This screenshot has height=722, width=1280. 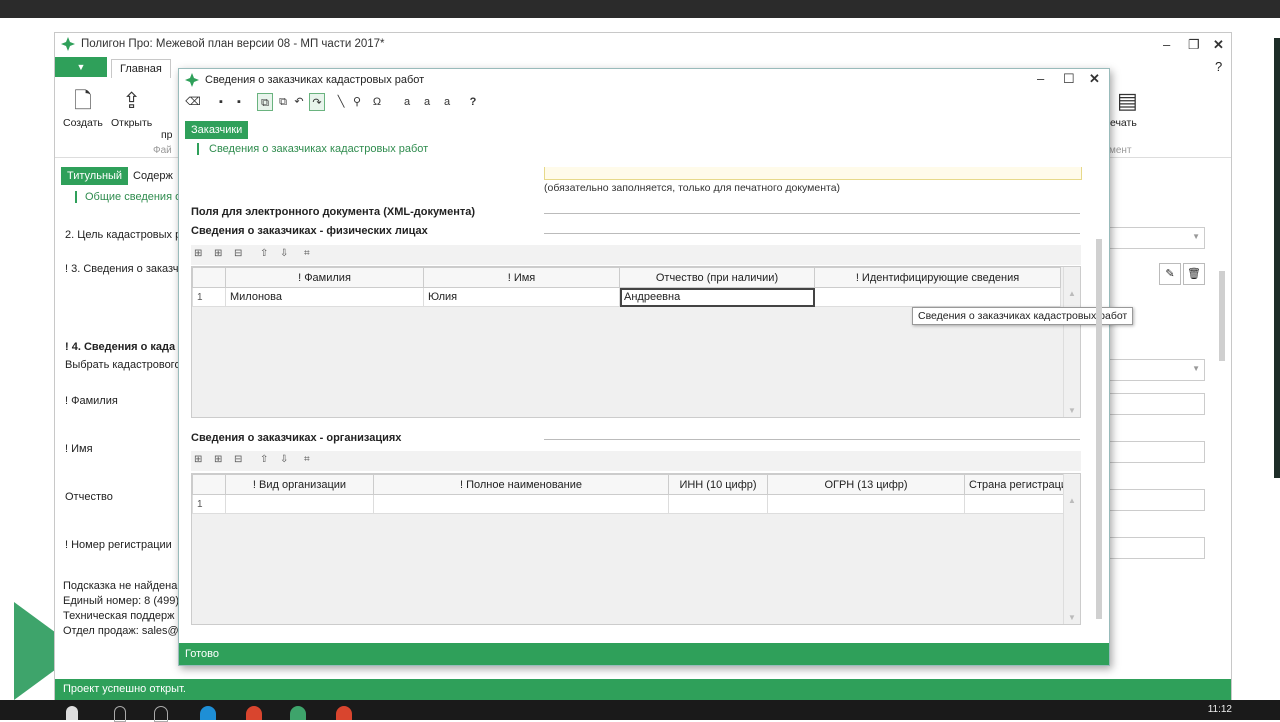 What do you see at coordinates (357, 102) in the screenshot?
I see `stamp-icon: ⚲` at bounding box center [357, 102].